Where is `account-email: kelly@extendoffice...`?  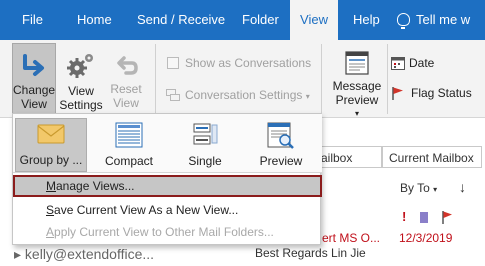
account-email: kelly@extendoffice... is located at coordinates (89, 254).